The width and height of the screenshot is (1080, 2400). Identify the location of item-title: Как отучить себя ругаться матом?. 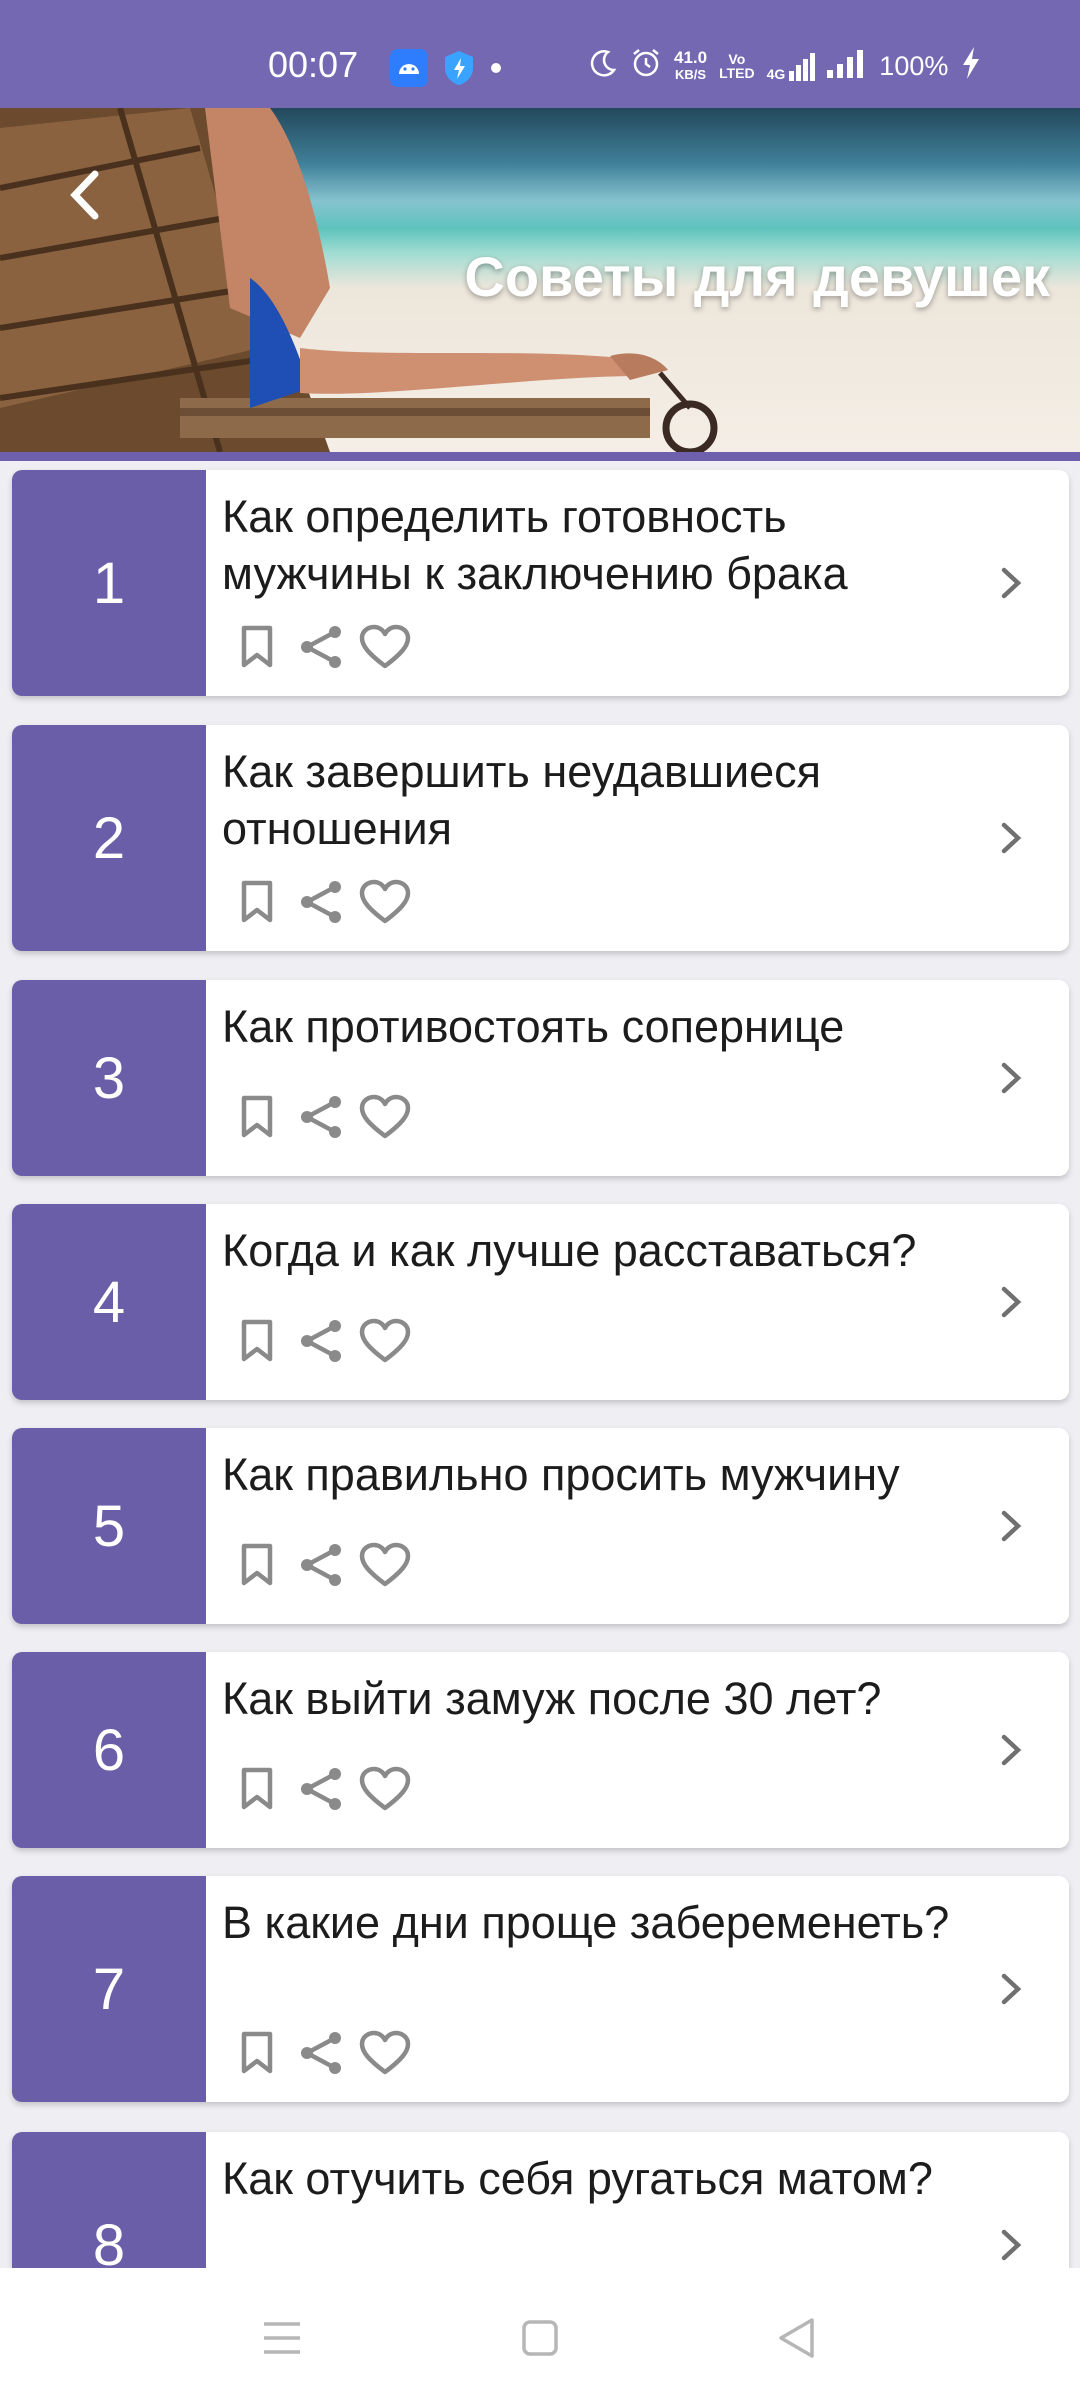
(577, 2178).